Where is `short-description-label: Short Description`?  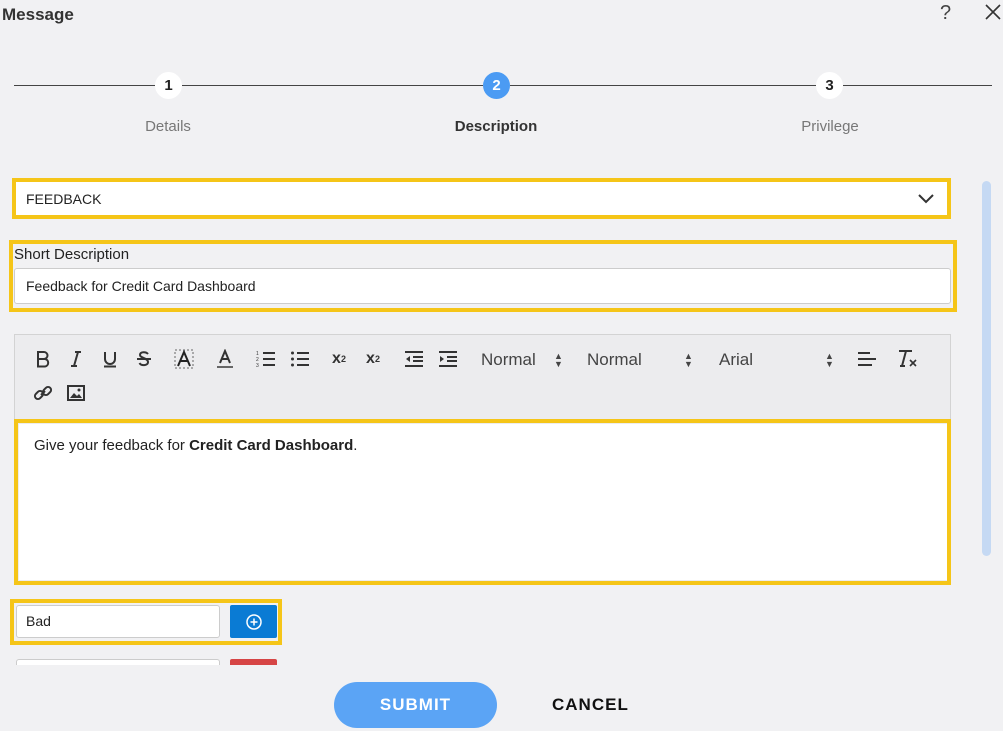
short-description-label: Short Description is located at coordinates (72, 254).